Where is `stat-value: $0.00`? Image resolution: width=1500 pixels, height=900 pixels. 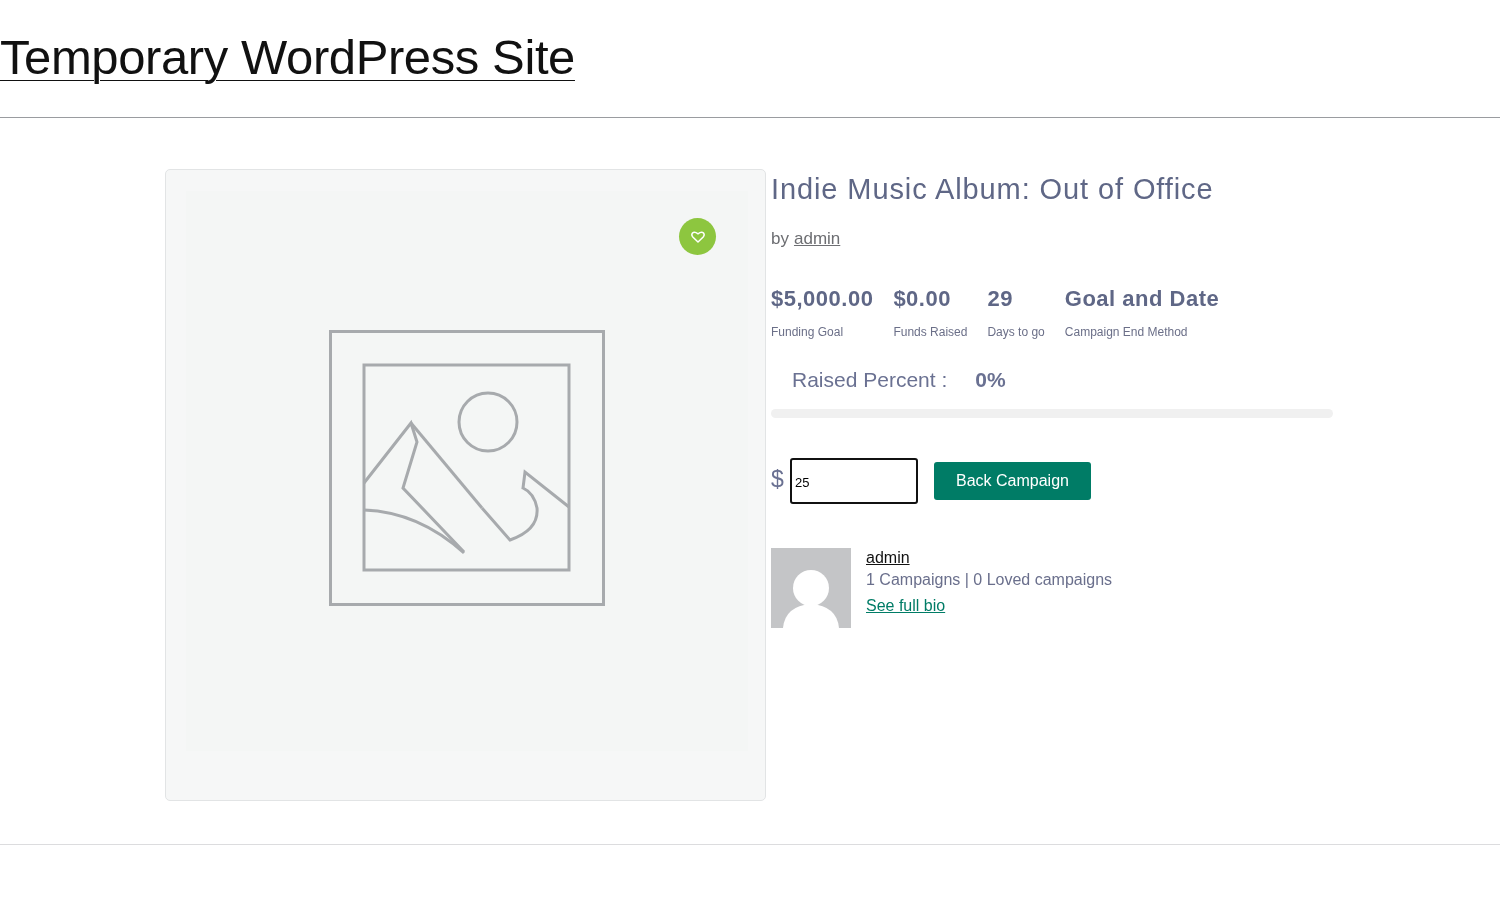 stat-value: $0.00 is located at coordinates (922, 299).